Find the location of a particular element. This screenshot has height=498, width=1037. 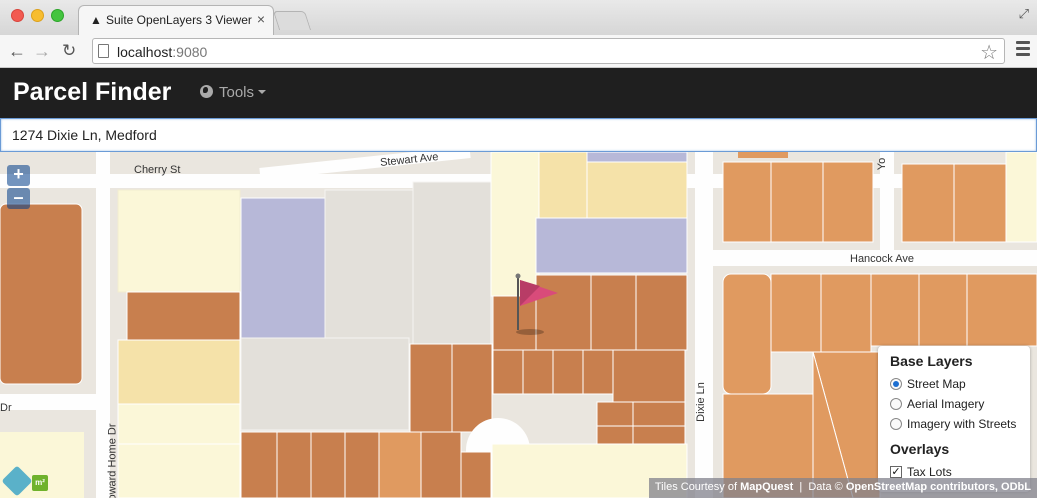

street-label-dixie: Dixie Ln is located at coordinates (700, 402).